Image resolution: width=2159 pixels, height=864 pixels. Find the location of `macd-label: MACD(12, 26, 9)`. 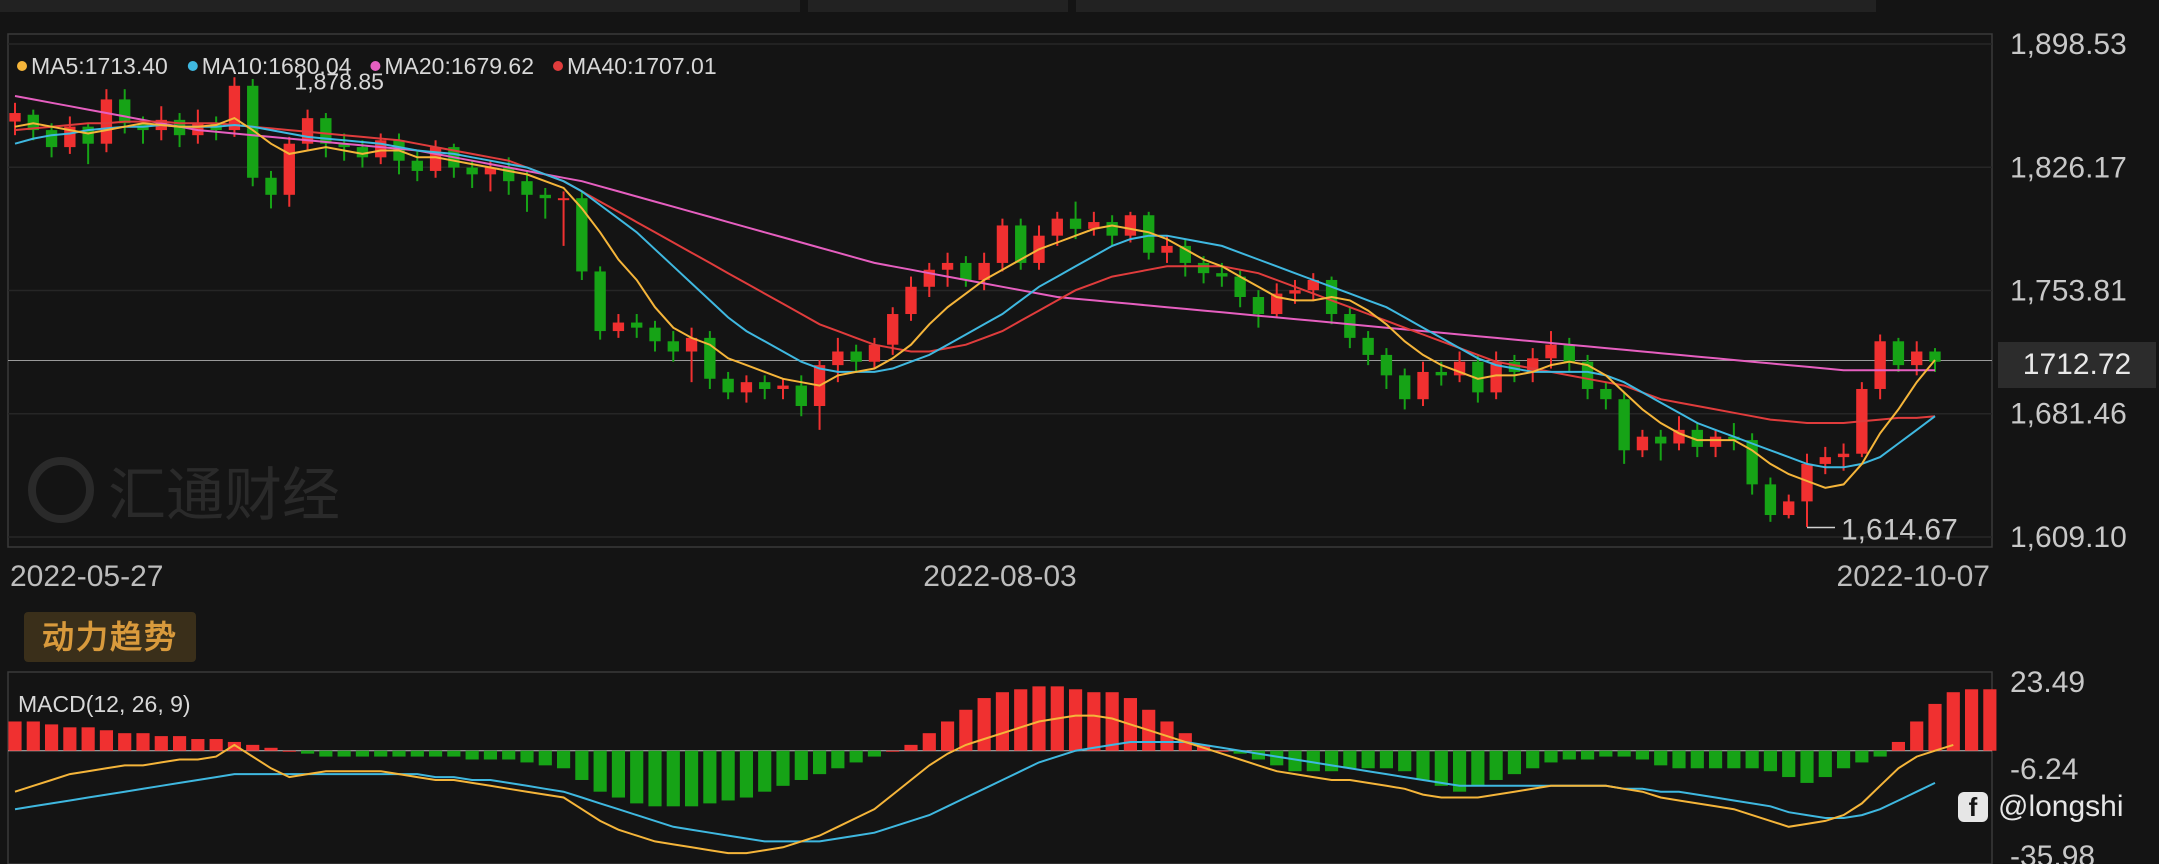

macd-label: MACD(12, 26, 9) is located at coordinates (104, 704).